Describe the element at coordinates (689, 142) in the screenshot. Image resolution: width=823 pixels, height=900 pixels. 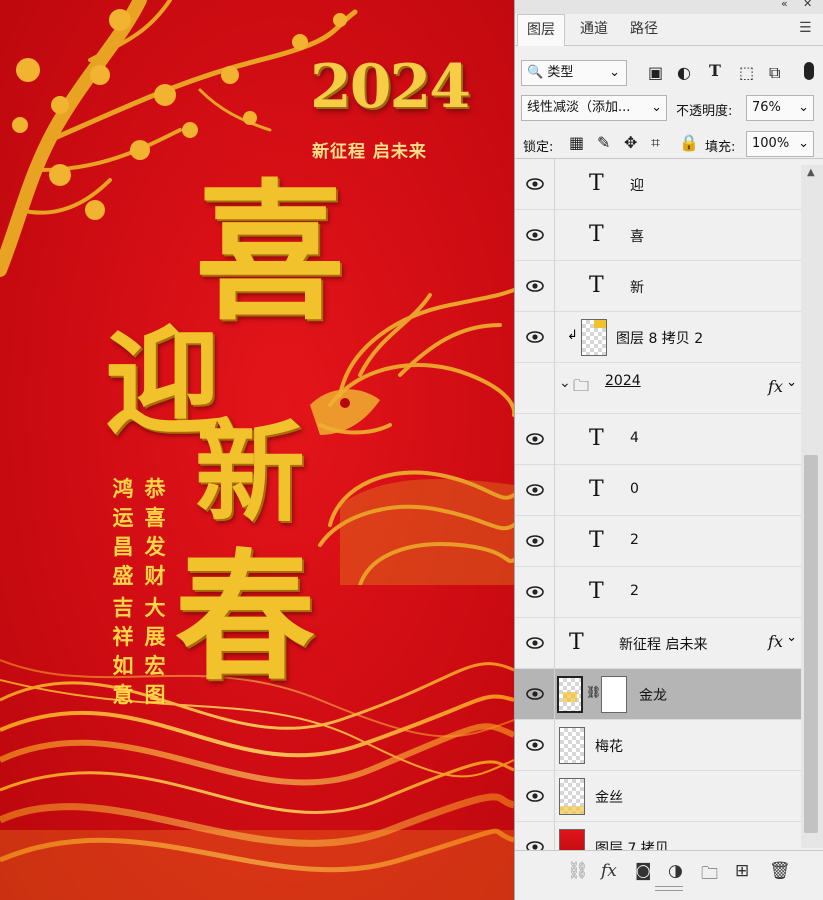
I see `lock-all-icon: 🔒` at that location.